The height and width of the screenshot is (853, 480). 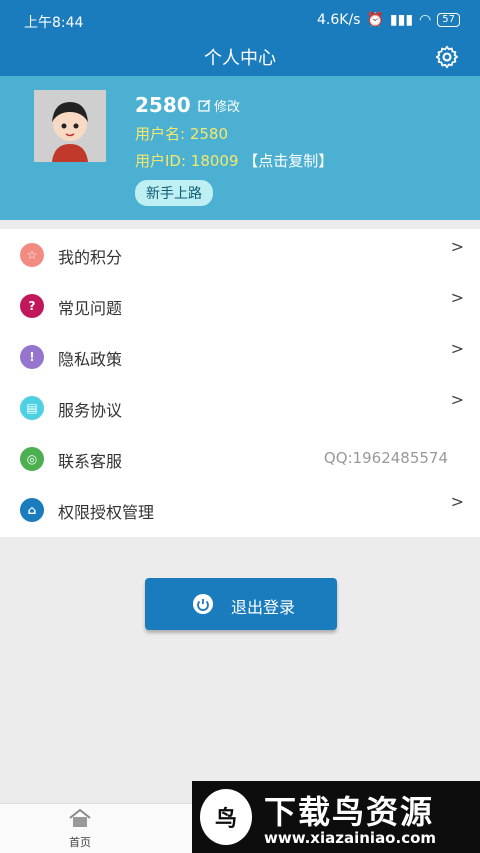 What do you see at coordinates (32, 459) in the screenshot?
I see `support-icon: ◎` at bounding box center [32, 459].